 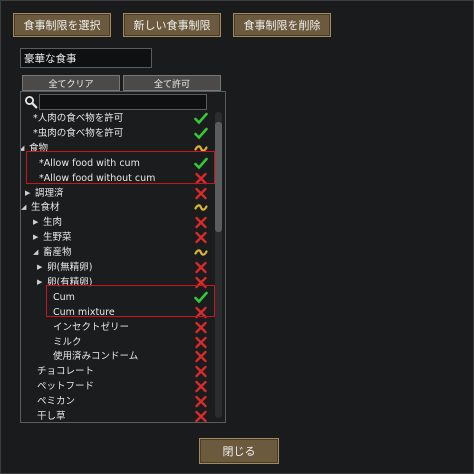 What do you see at coordinates (117, 207) in the screenshot?
I see `tree-row: ◢ 生食材` at bounding box center [117, 207].